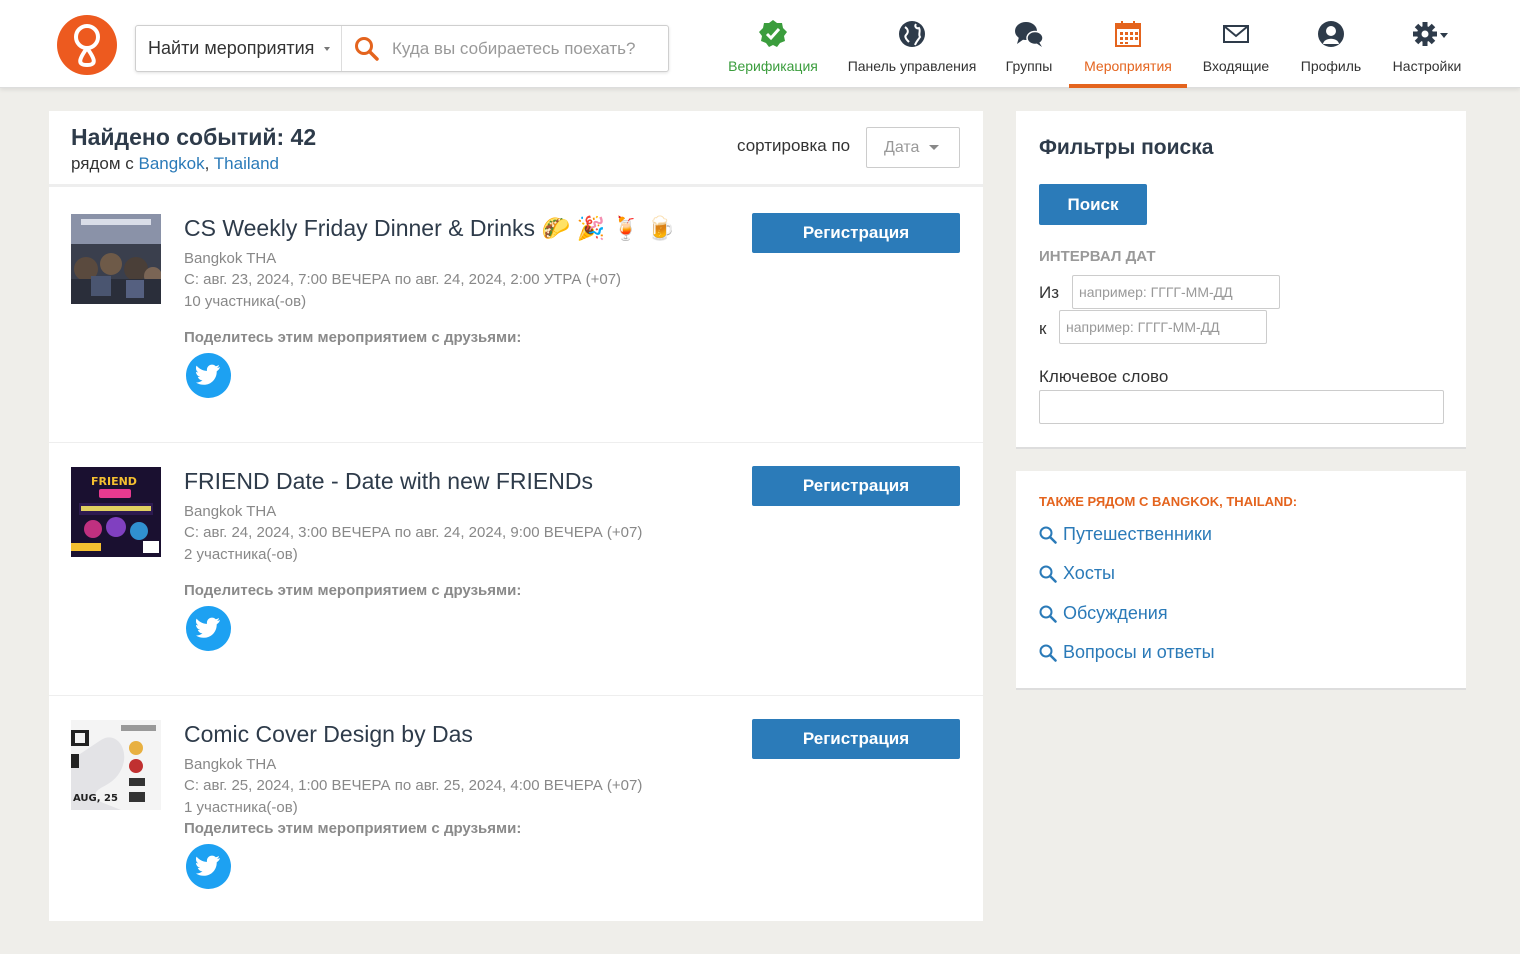  Describe the element at coordinates (241, 807) in the screenshot. I see `event-attendees: 1 участника(-ов)` at that location.